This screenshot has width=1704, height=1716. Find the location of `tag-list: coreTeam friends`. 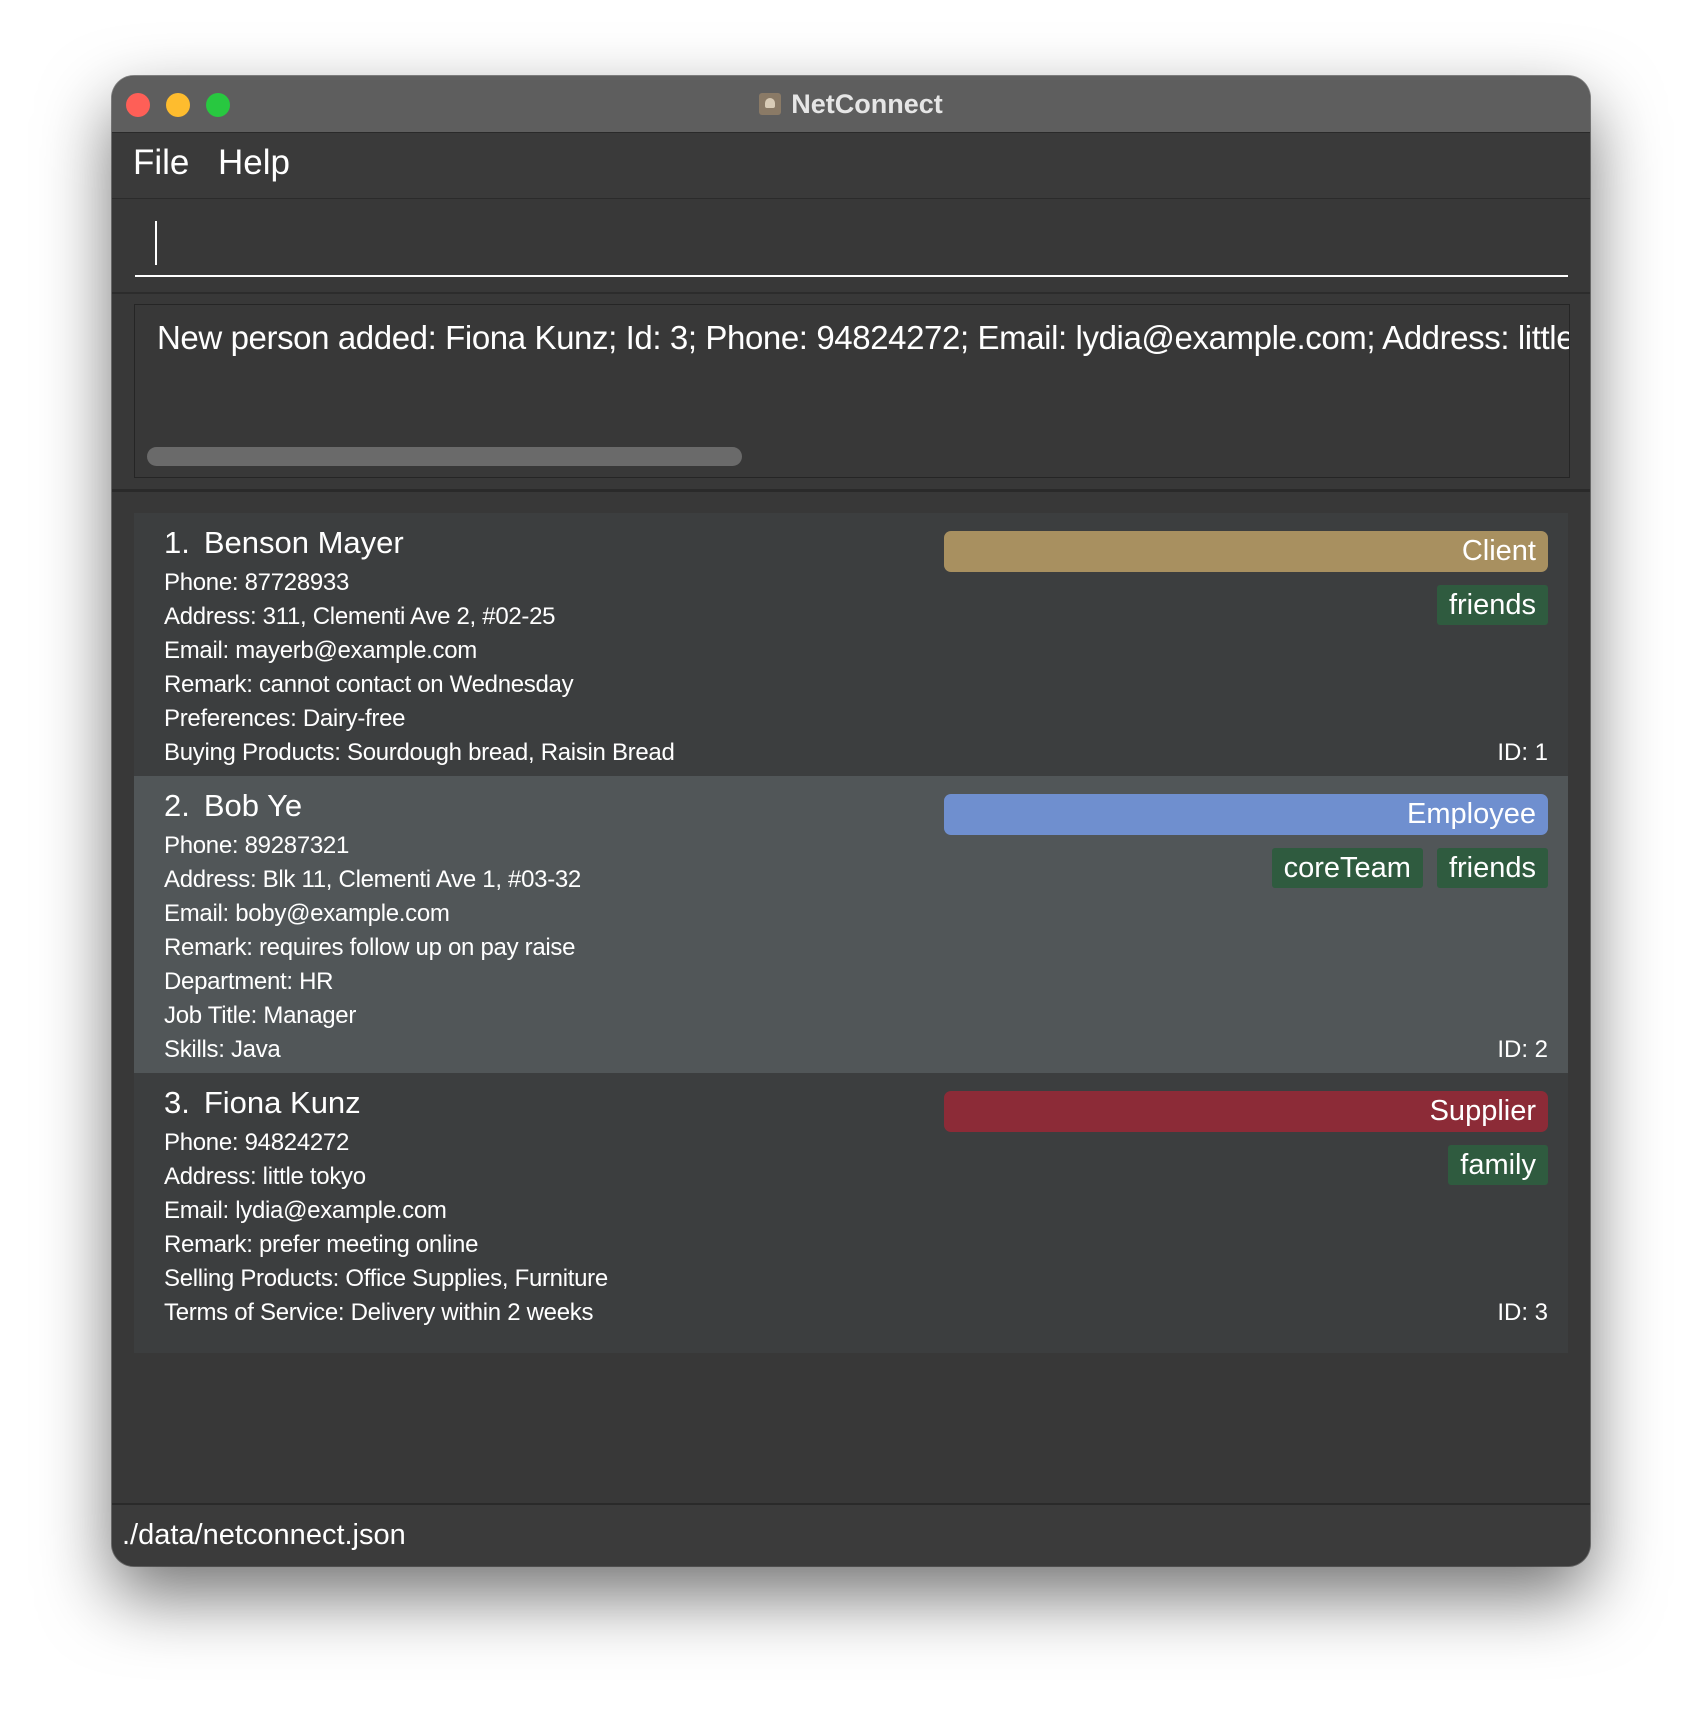

tag-list: coreTeam friends is located at coordinates (1409, 868).